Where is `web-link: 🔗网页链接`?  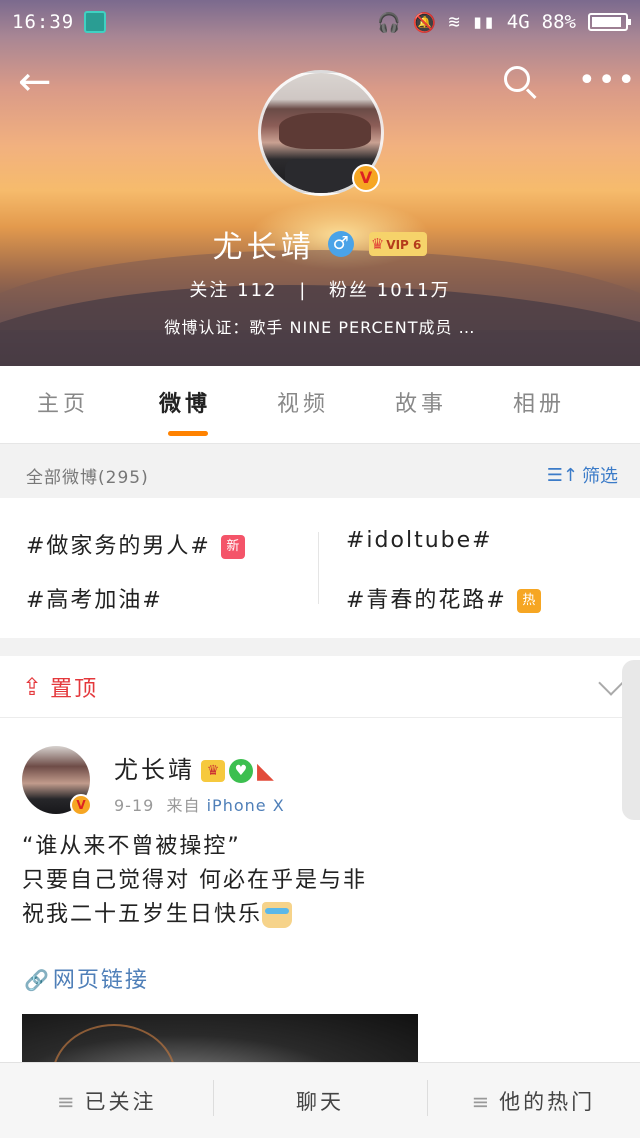 web-link: 🔗网页链接 is located at coordinates (86, 978).